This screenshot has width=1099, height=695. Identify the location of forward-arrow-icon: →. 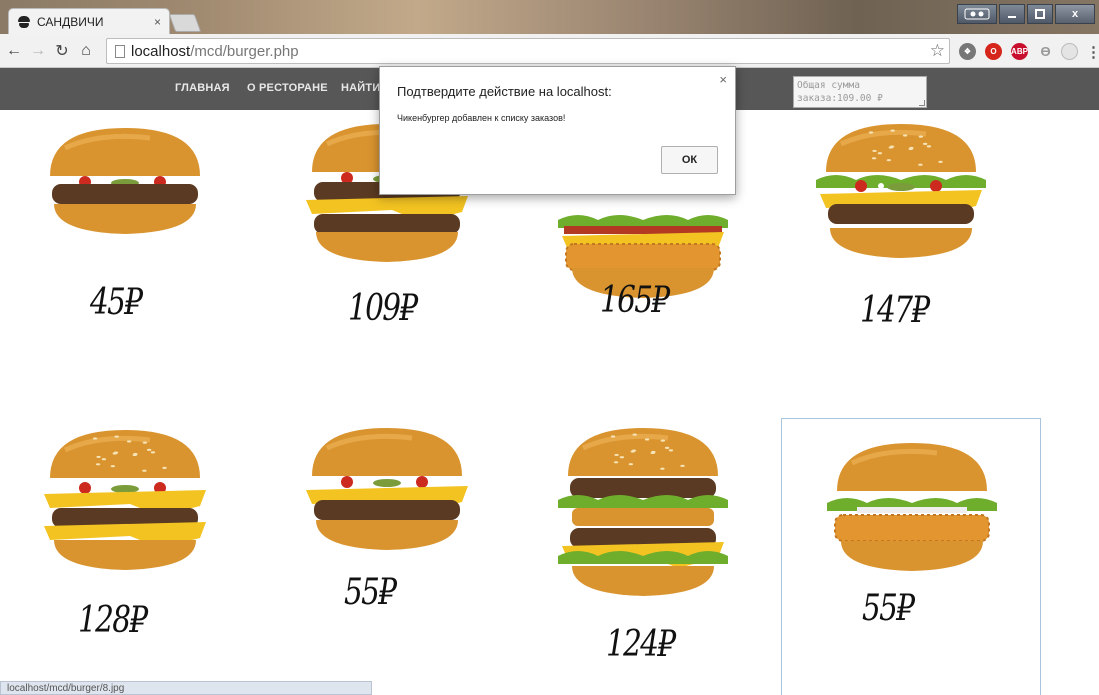
(38, 51).